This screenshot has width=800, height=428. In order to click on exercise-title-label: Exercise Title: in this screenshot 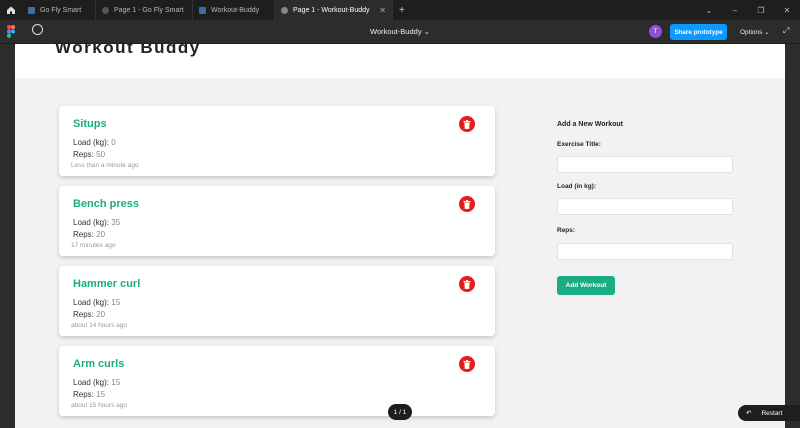, I will do `click(579, 144)`.